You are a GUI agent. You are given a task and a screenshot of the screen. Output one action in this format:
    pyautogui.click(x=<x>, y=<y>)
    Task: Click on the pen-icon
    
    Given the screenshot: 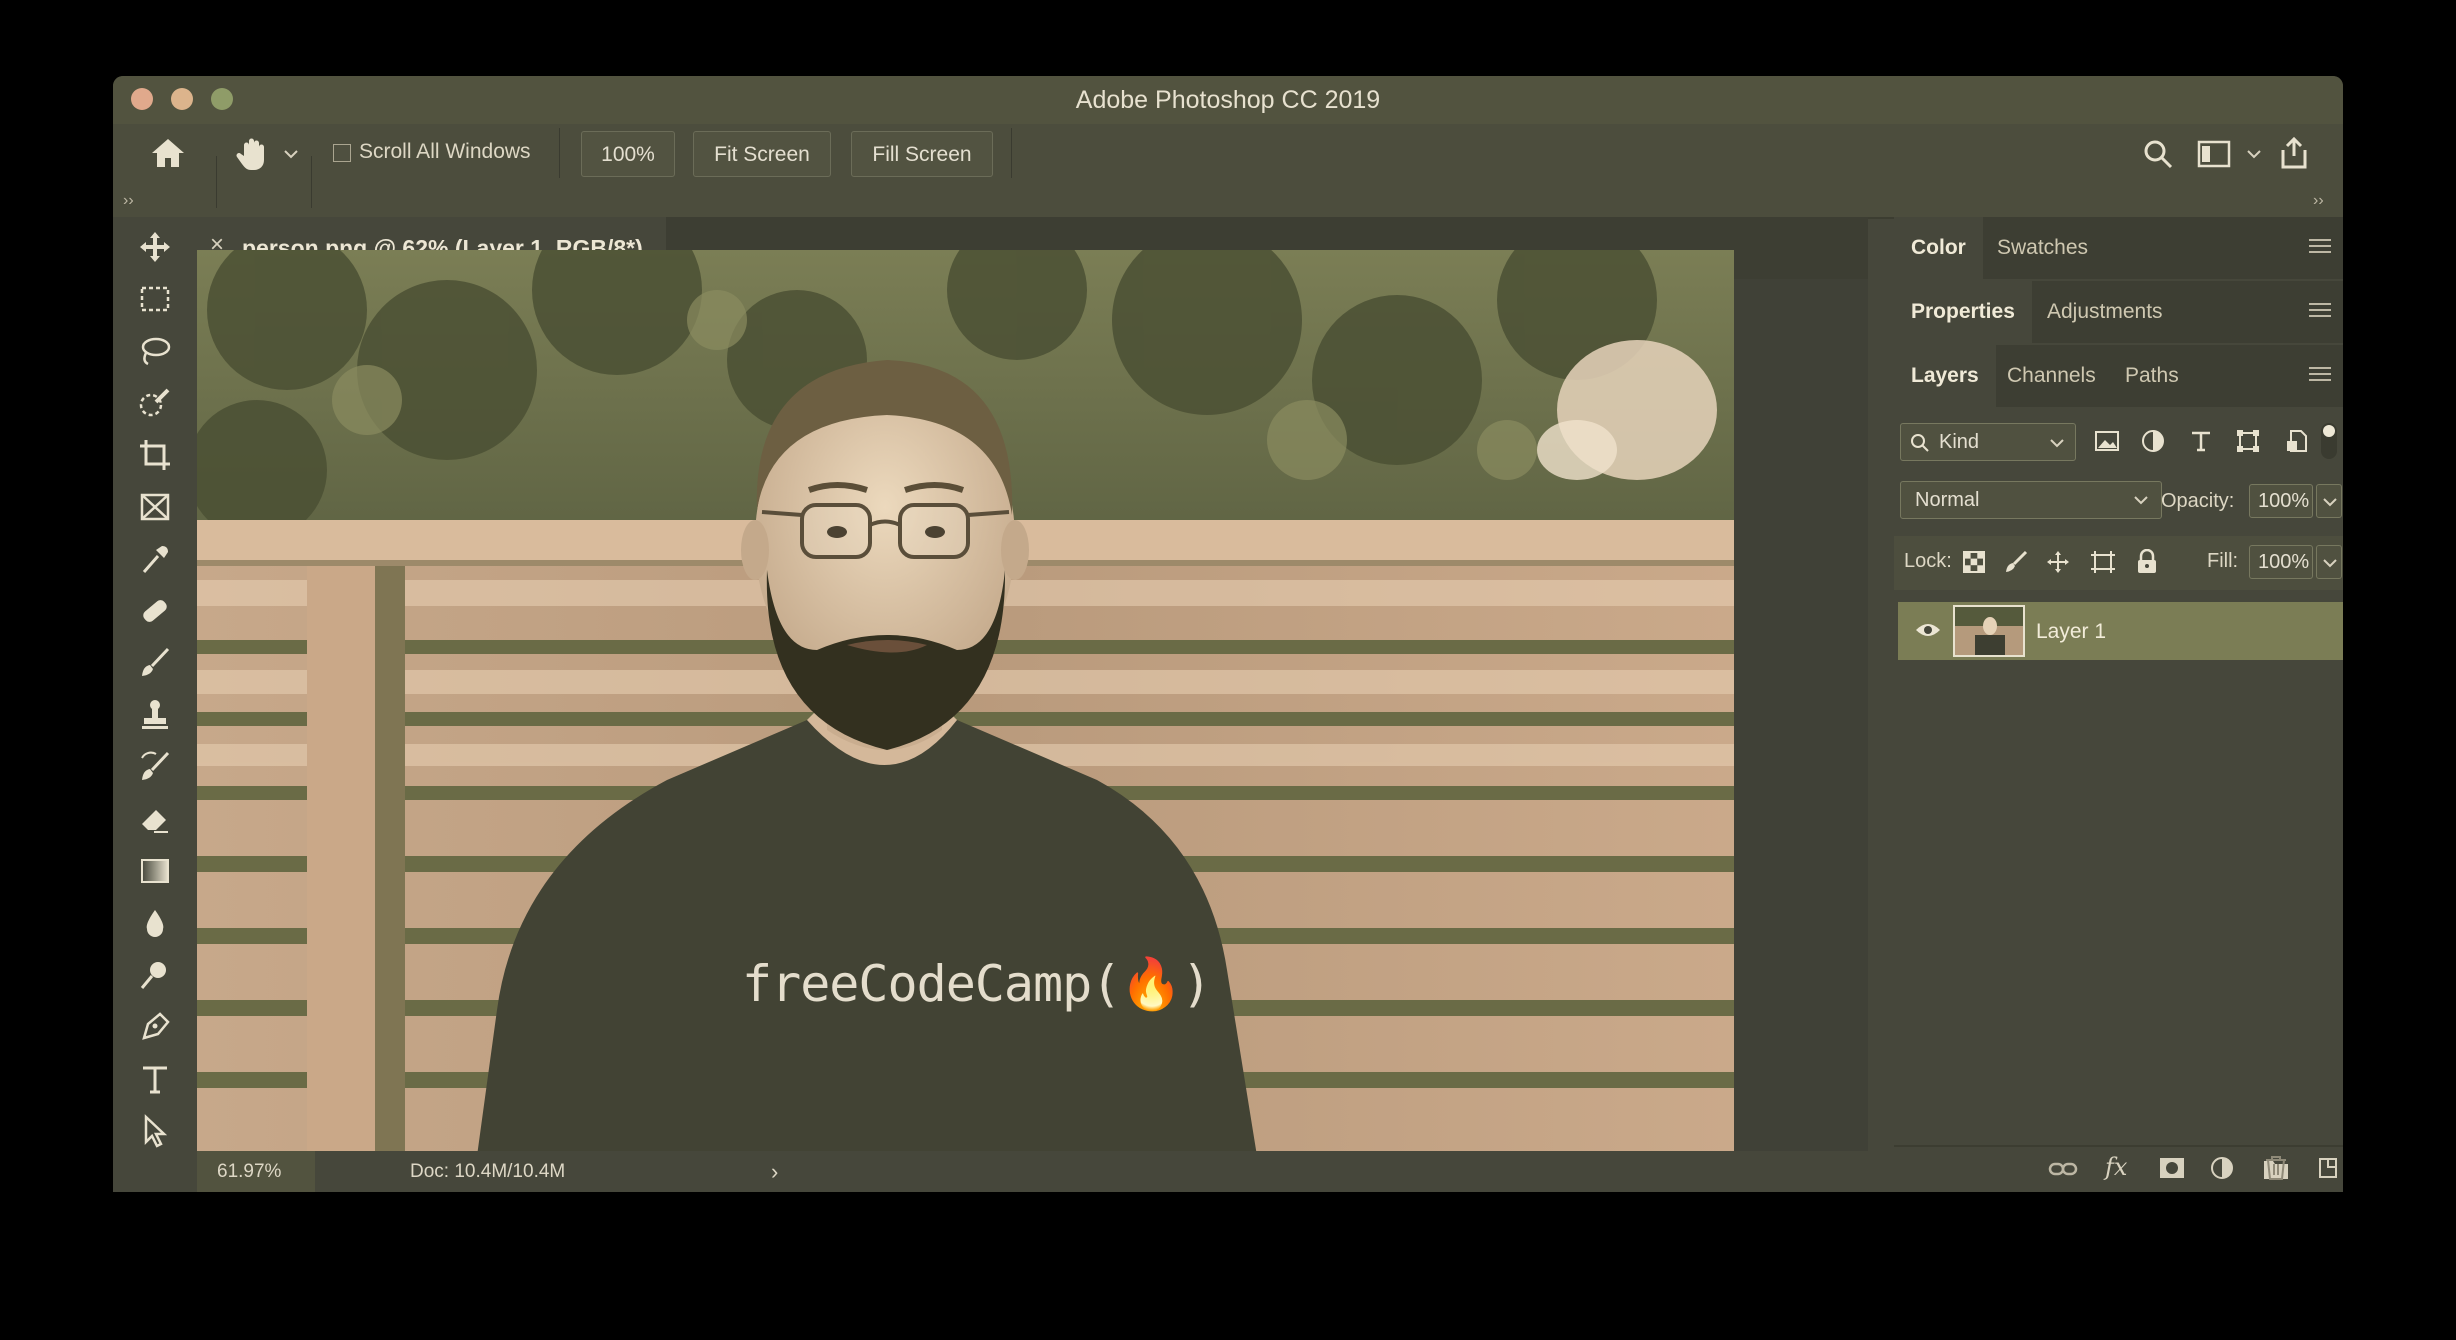 What is the action you would take?
    pyautogui.click(x=155, y=1027)
    